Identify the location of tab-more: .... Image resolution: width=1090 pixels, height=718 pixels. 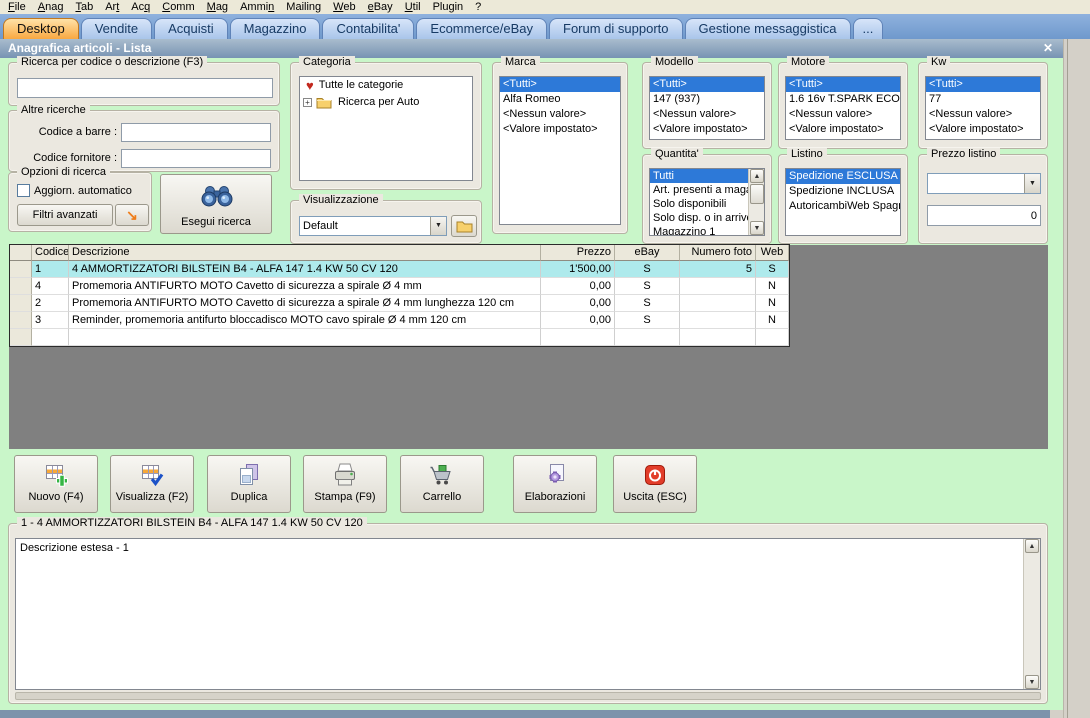
(868, 28).